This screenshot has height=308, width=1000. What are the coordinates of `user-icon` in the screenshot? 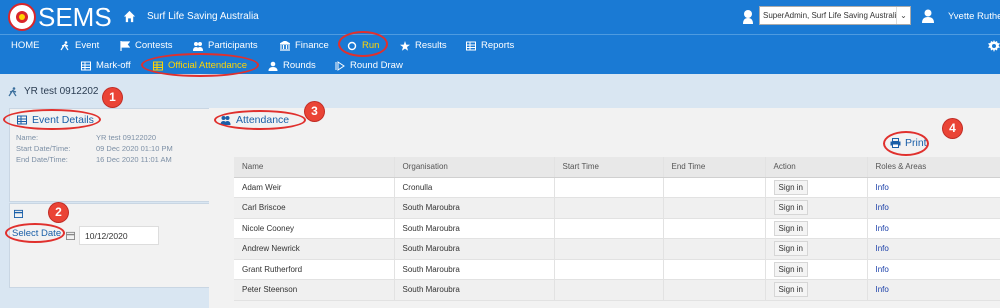 It's located at (273, 66).